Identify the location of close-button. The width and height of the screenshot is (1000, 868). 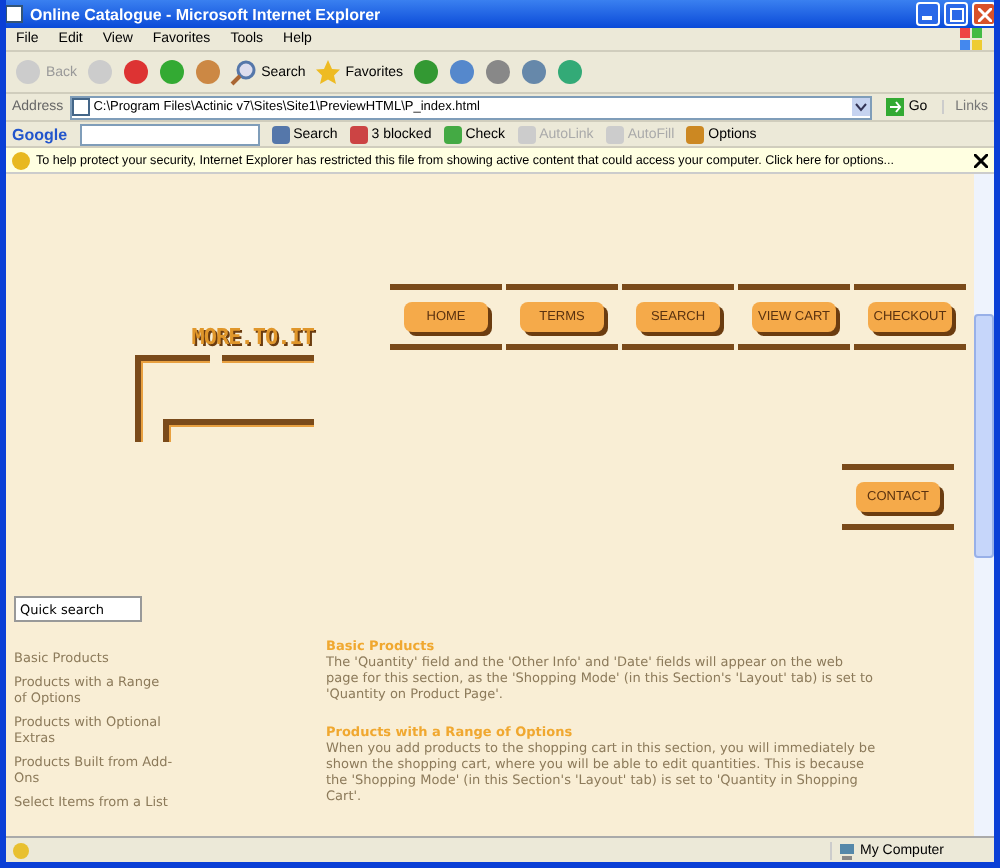
(983, 14).